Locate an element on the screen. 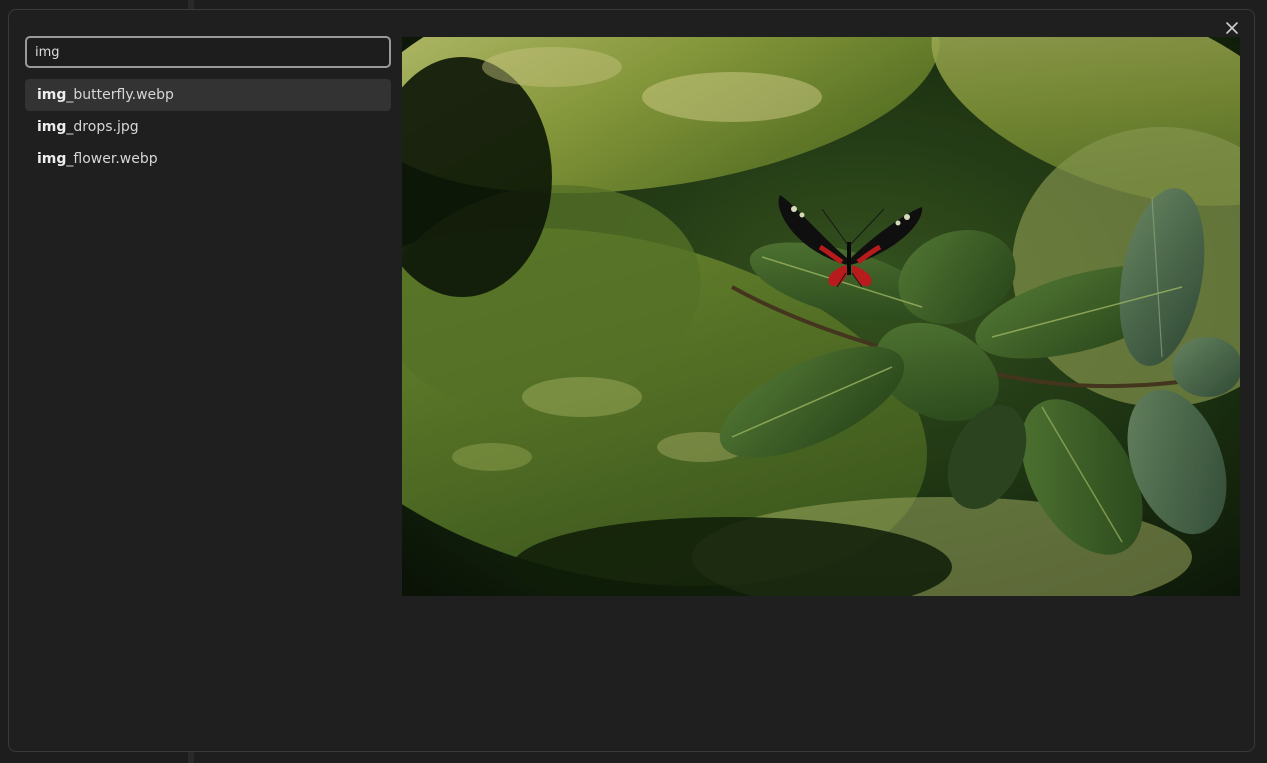  result-item-flower: img_flower.webp is located at coordinates (208, 159).